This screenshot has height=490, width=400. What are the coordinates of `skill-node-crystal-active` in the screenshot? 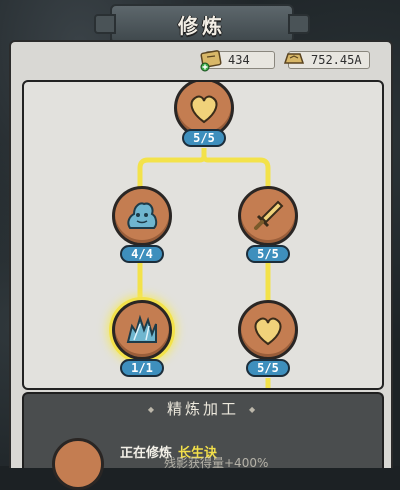 It's located at (142, 330).